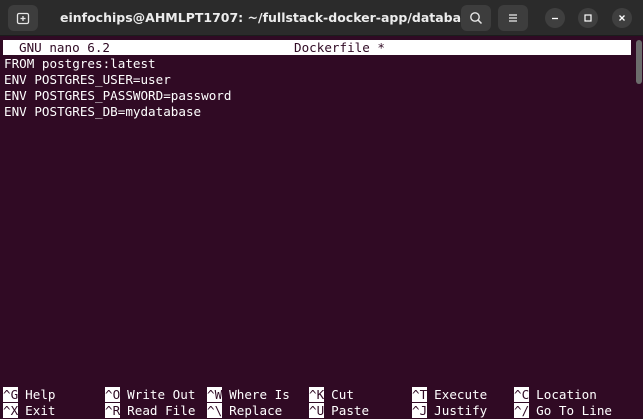  I want to click on shortcut-paste: ^U Paste, so click(339, 410).